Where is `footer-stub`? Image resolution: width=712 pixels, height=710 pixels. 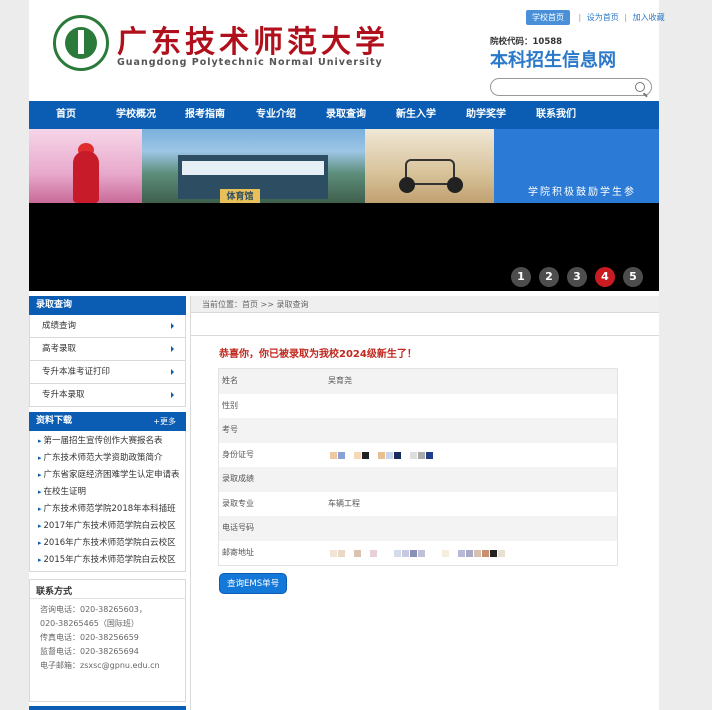
footer-stub is located at coordinates (107, 708).